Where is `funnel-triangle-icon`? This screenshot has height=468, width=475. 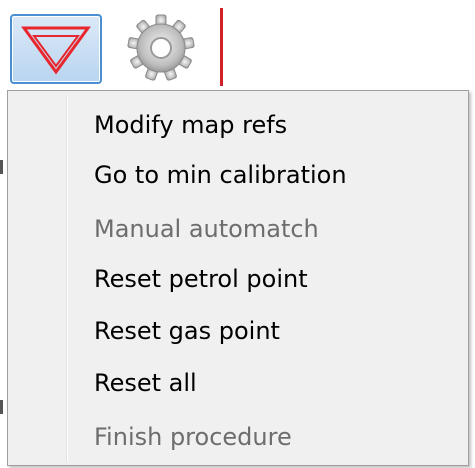 funnel-triangle-icon is located at coordinates (56, 50).